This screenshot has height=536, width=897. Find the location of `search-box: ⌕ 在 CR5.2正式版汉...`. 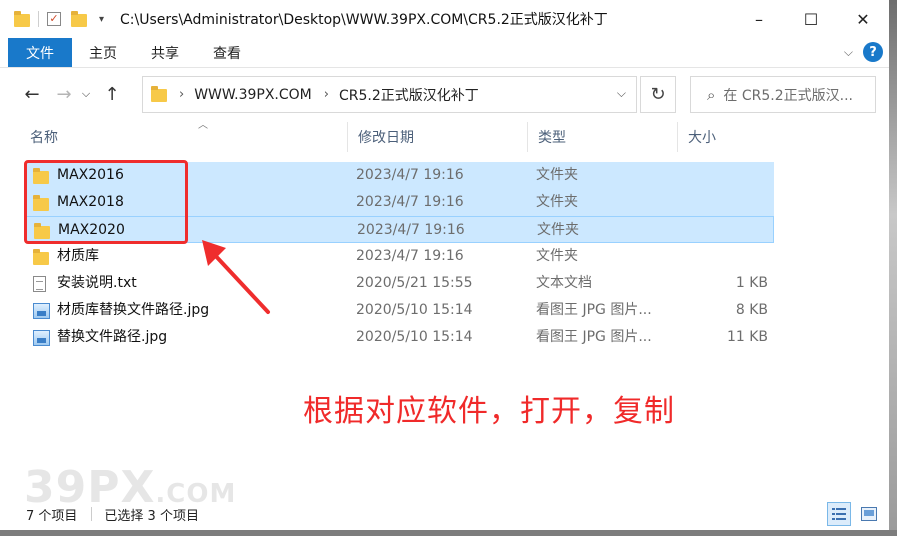

search-box: ⌕ 在 CR5.2正式版汉... is located at coordinates (783, 94).